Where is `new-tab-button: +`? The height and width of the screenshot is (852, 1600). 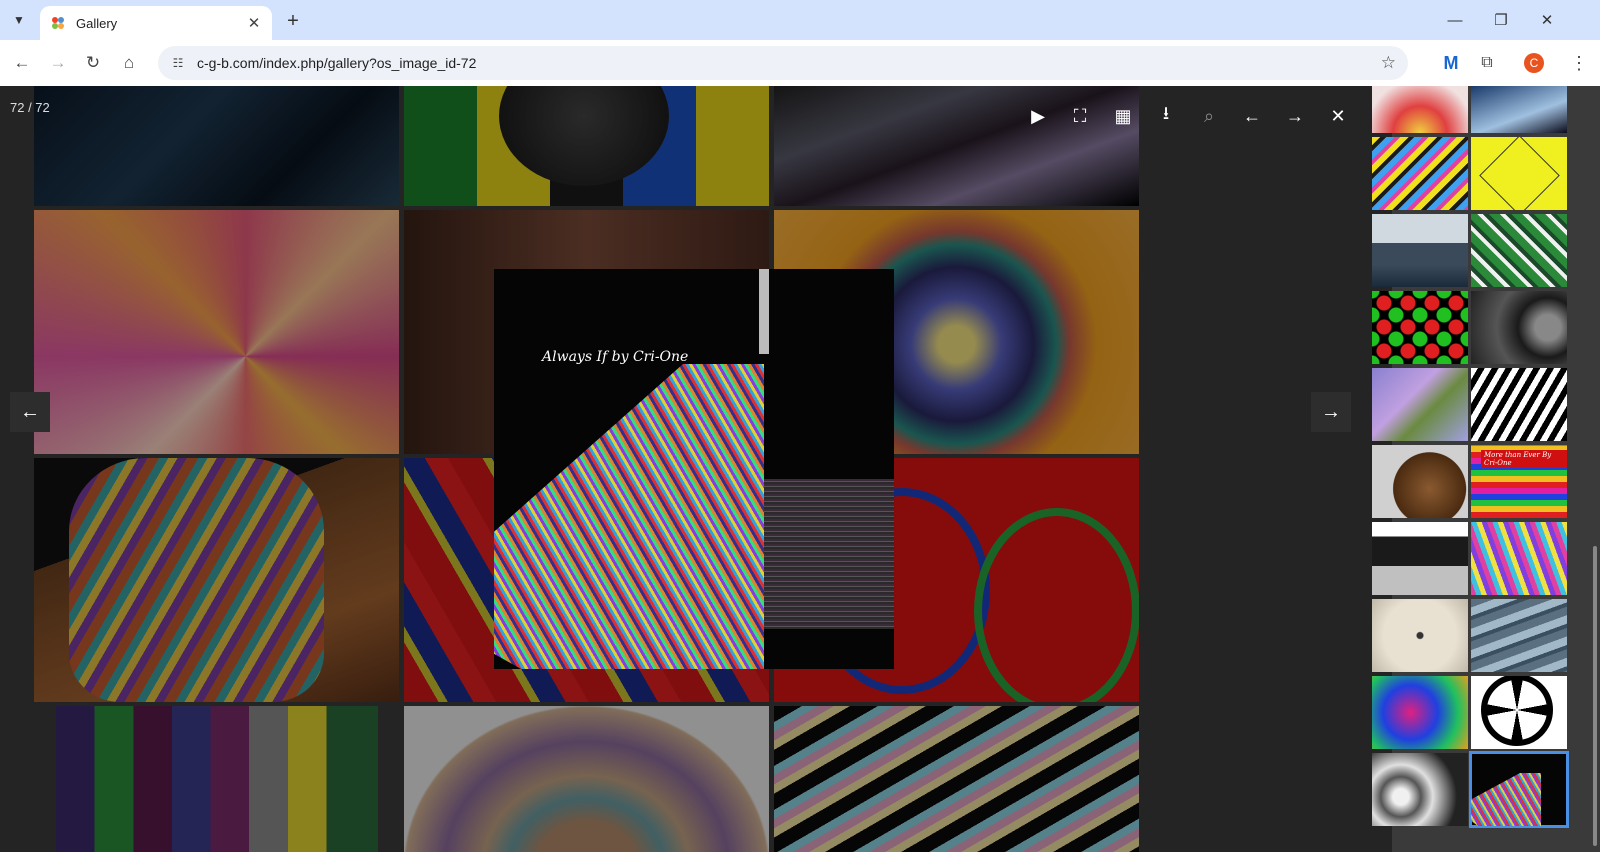
new-tab-button: + is located at coordinates (293, 21).